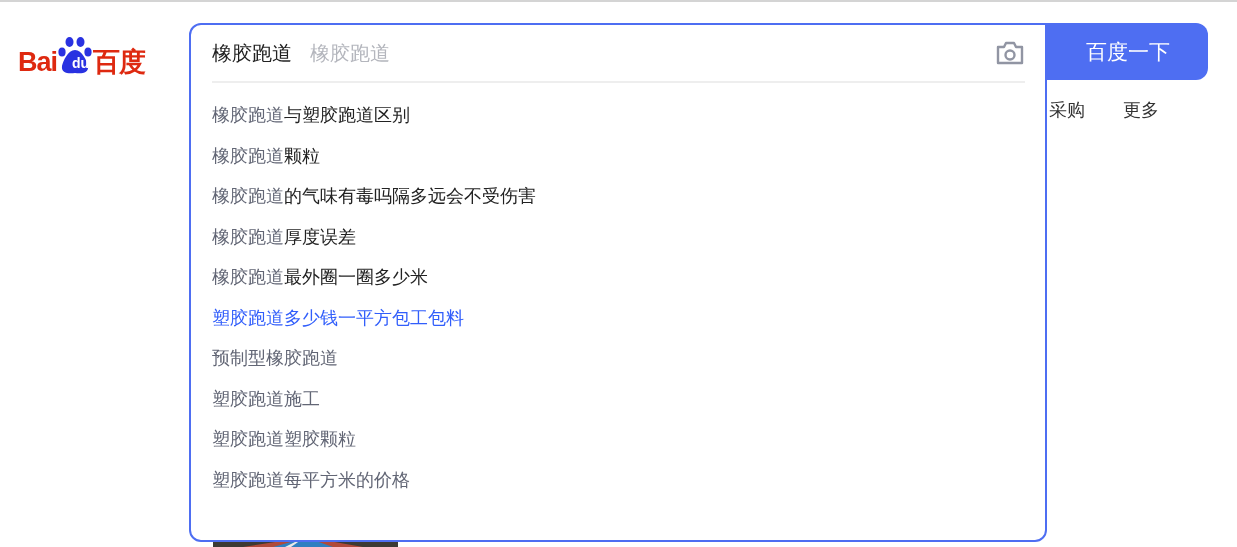 This screenshot has height=547, width=1237. What do you see at coordinates (119, 61) in the screenshot?
I see `logo-text: 百度` at bounding box center [119, 61].